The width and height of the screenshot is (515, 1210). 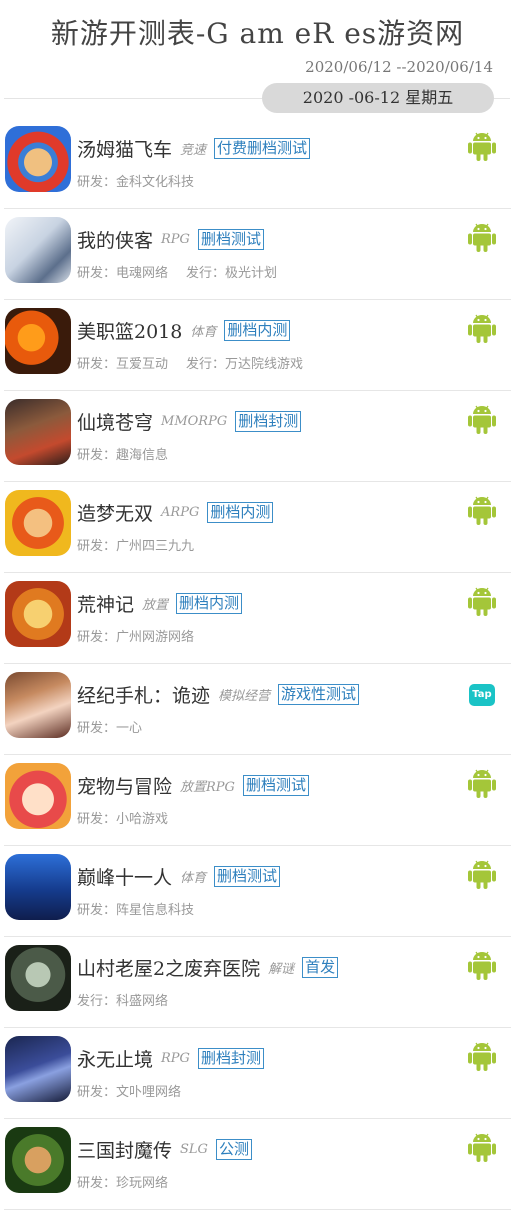 What do you see at coordinates (155, 182) in the screenshot?
I see `developer-name: 金科文化科技` at bounding box center [155, 182].